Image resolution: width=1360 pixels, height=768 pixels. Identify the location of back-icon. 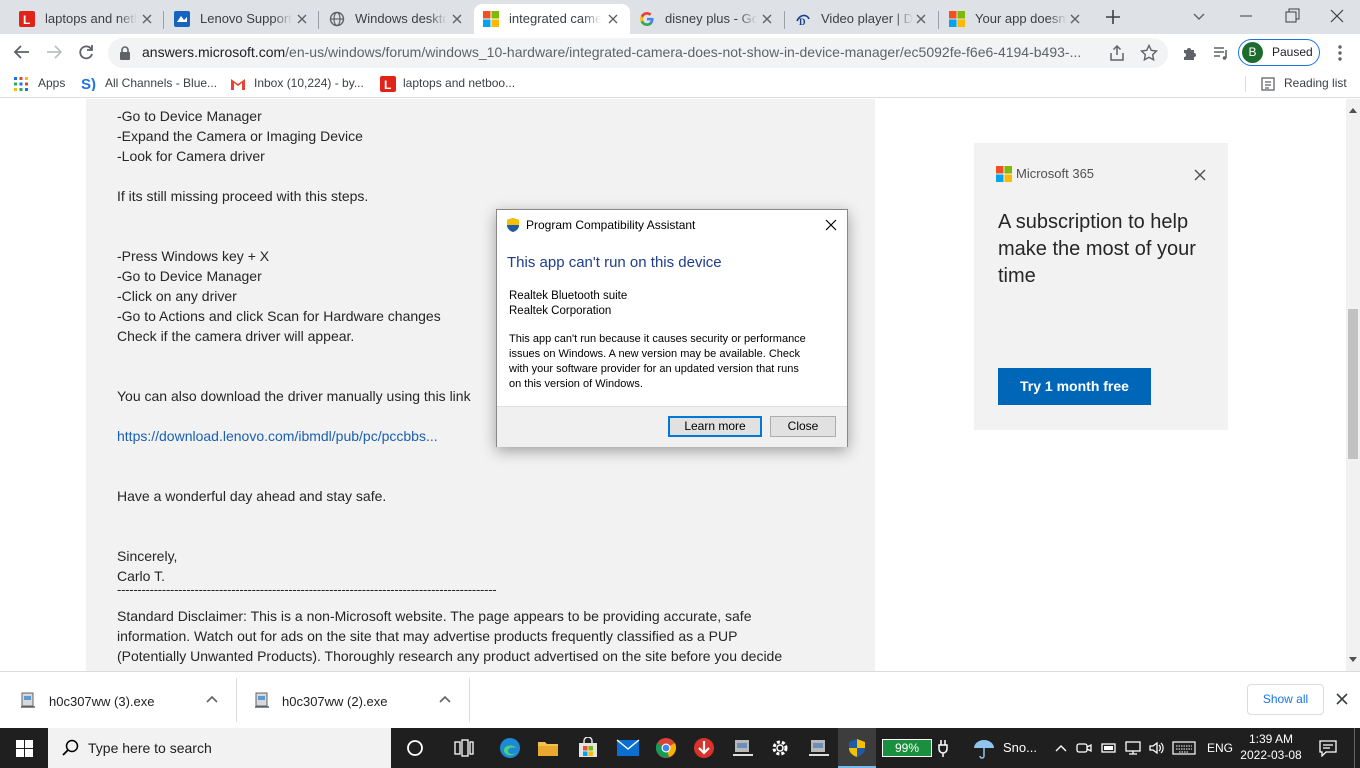
(22, 52).